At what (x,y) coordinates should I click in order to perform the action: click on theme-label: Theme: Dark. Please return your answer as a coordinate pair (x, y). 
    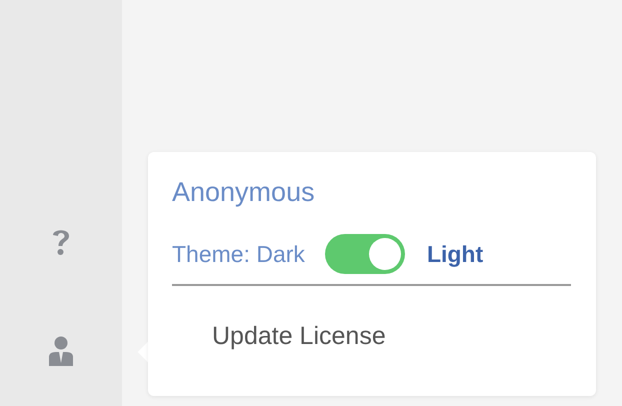
    Looking at the image, I should click on (238, 254).